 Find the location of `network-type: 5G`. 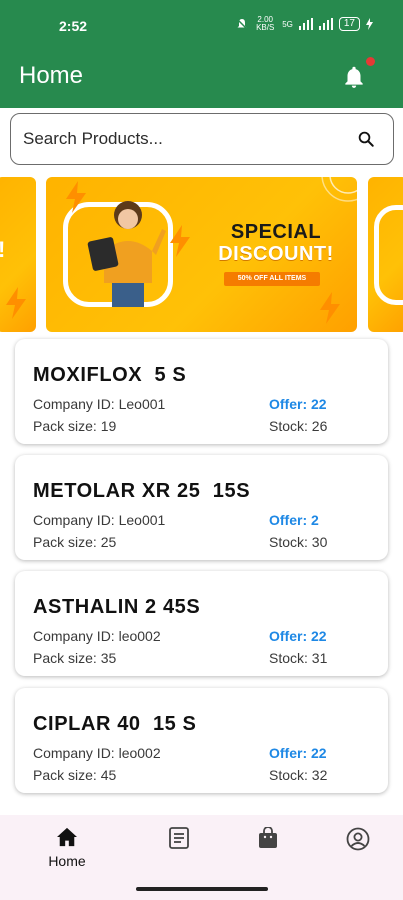

network-type: 5G is located at coordinates (287, 24).